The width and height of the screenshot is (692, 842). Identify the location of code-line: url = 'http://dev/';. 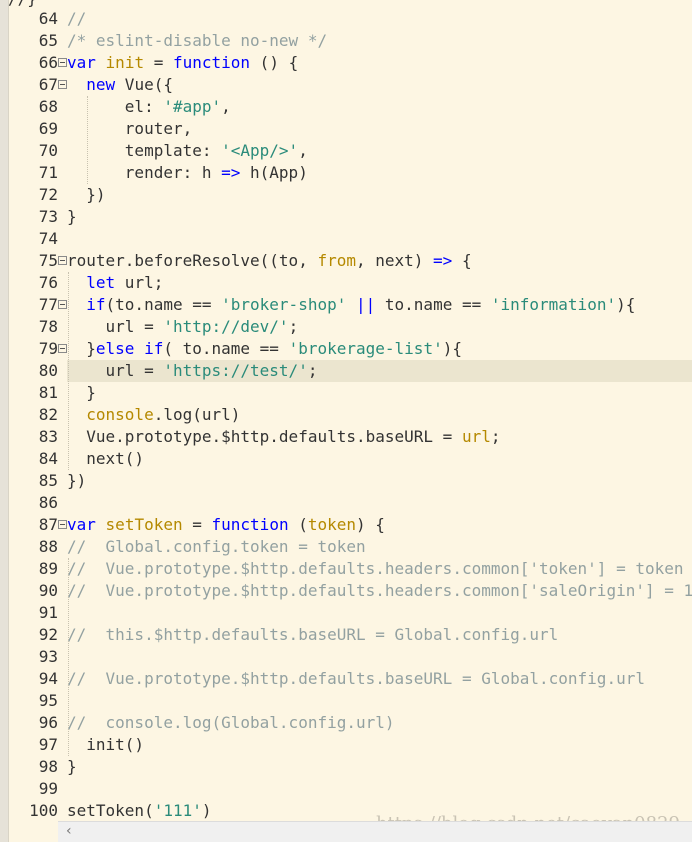
(379, 327).